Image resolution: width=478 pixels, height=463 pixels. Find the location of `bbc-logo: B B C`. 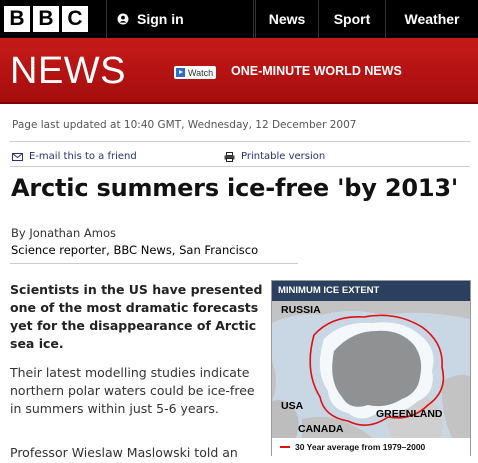

bbc-logo: B B C is located at coordinates (46, 19).